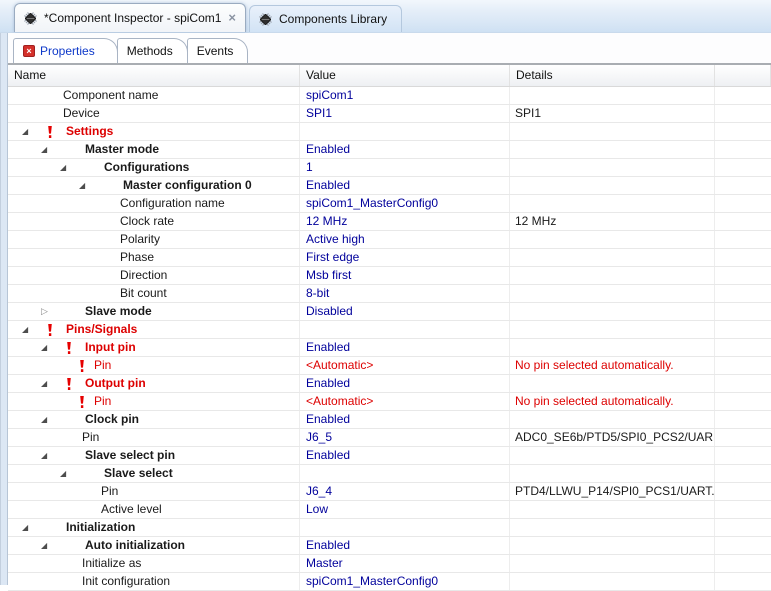  I want to click on column-header-name: Name, so click(154, 75).